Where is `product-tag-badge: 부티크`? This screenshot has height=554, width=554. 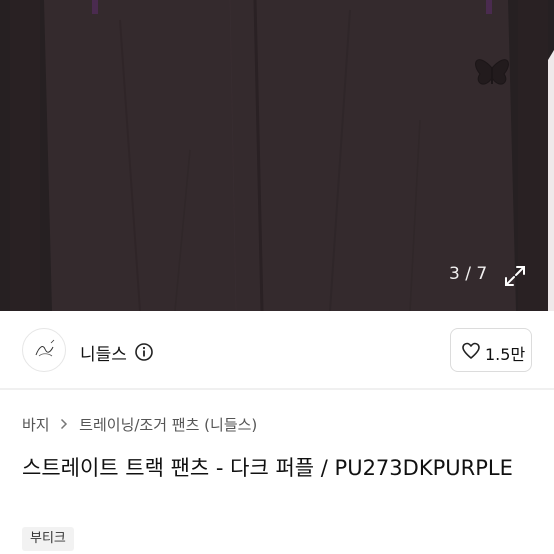 product-tag-badge: 부티크 is located at coordinates (48, 539).